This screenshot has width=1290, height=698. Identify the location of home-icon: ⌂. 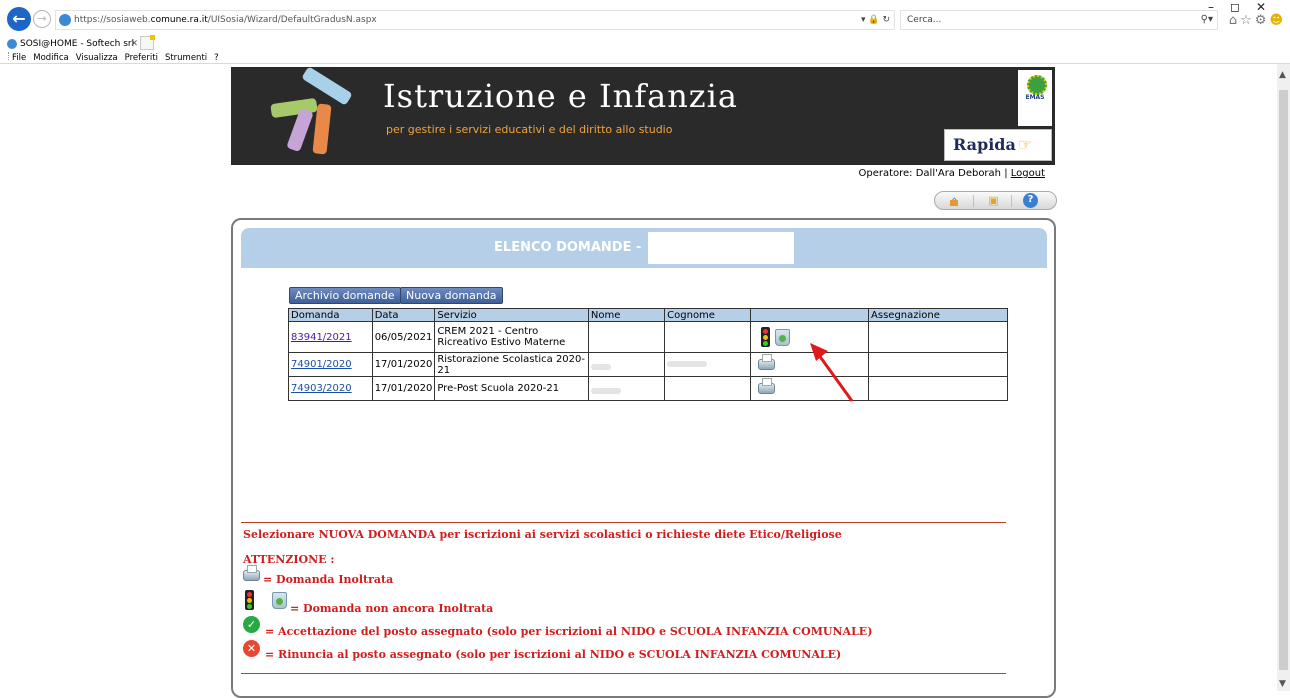
(954, 201).